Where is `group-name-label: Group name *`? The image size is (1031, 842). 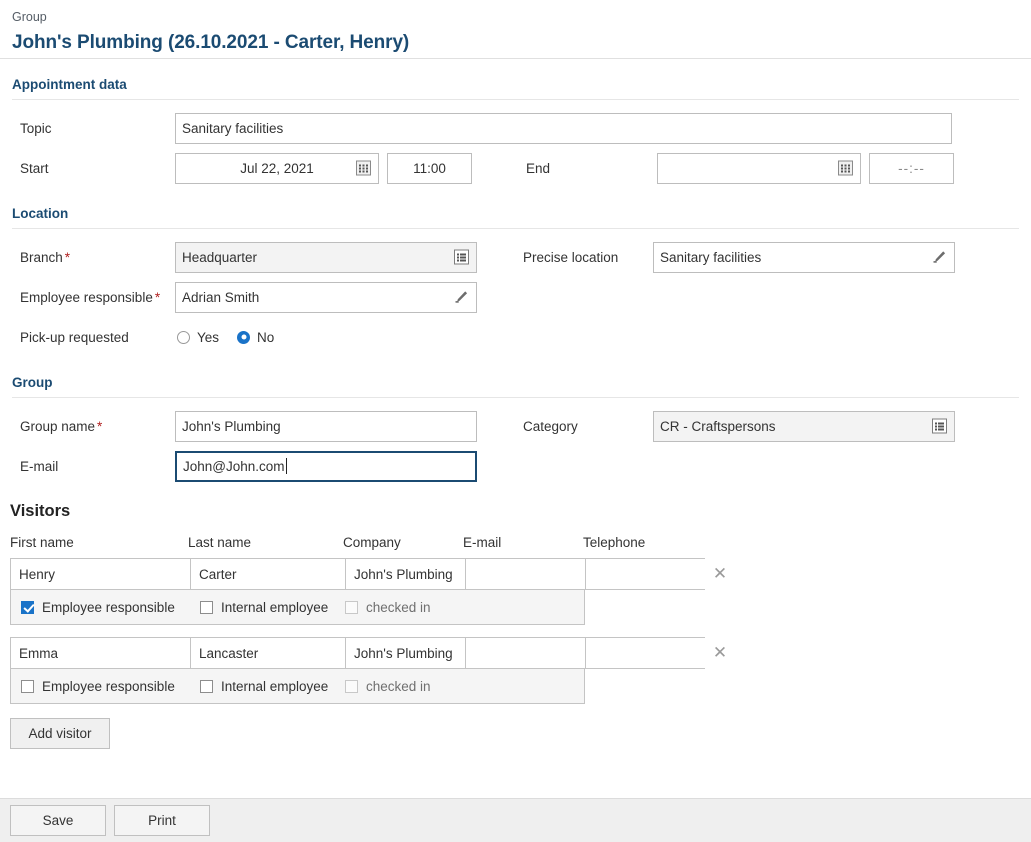
group-name-label: Group name * is located at coordinates (93, 426).